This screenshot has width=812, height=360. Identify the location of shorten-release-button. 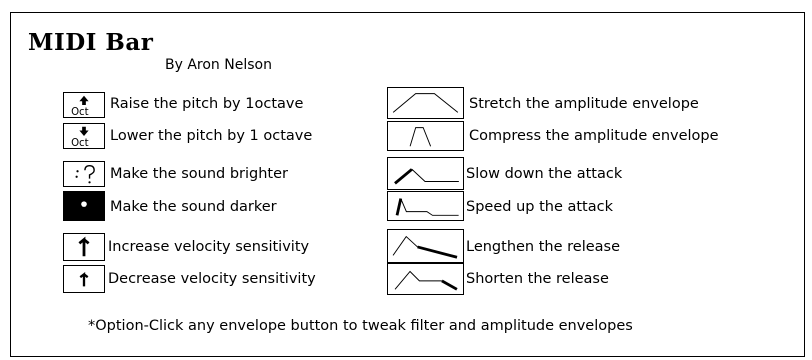
(425, 279).